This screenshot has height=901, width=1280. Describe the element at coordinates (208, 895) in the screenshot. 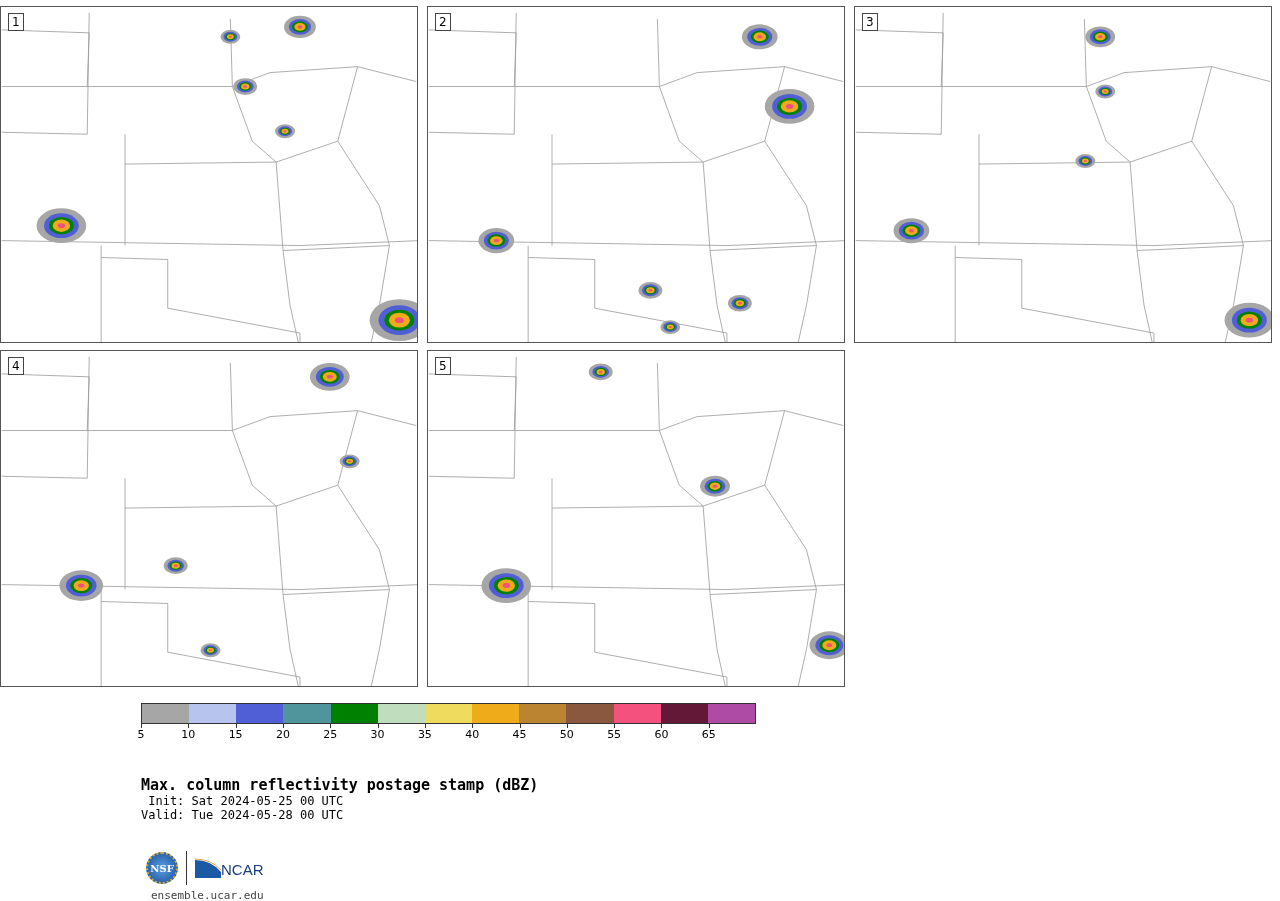

I see `website-url: ensemble.ucar.edu` at that location.